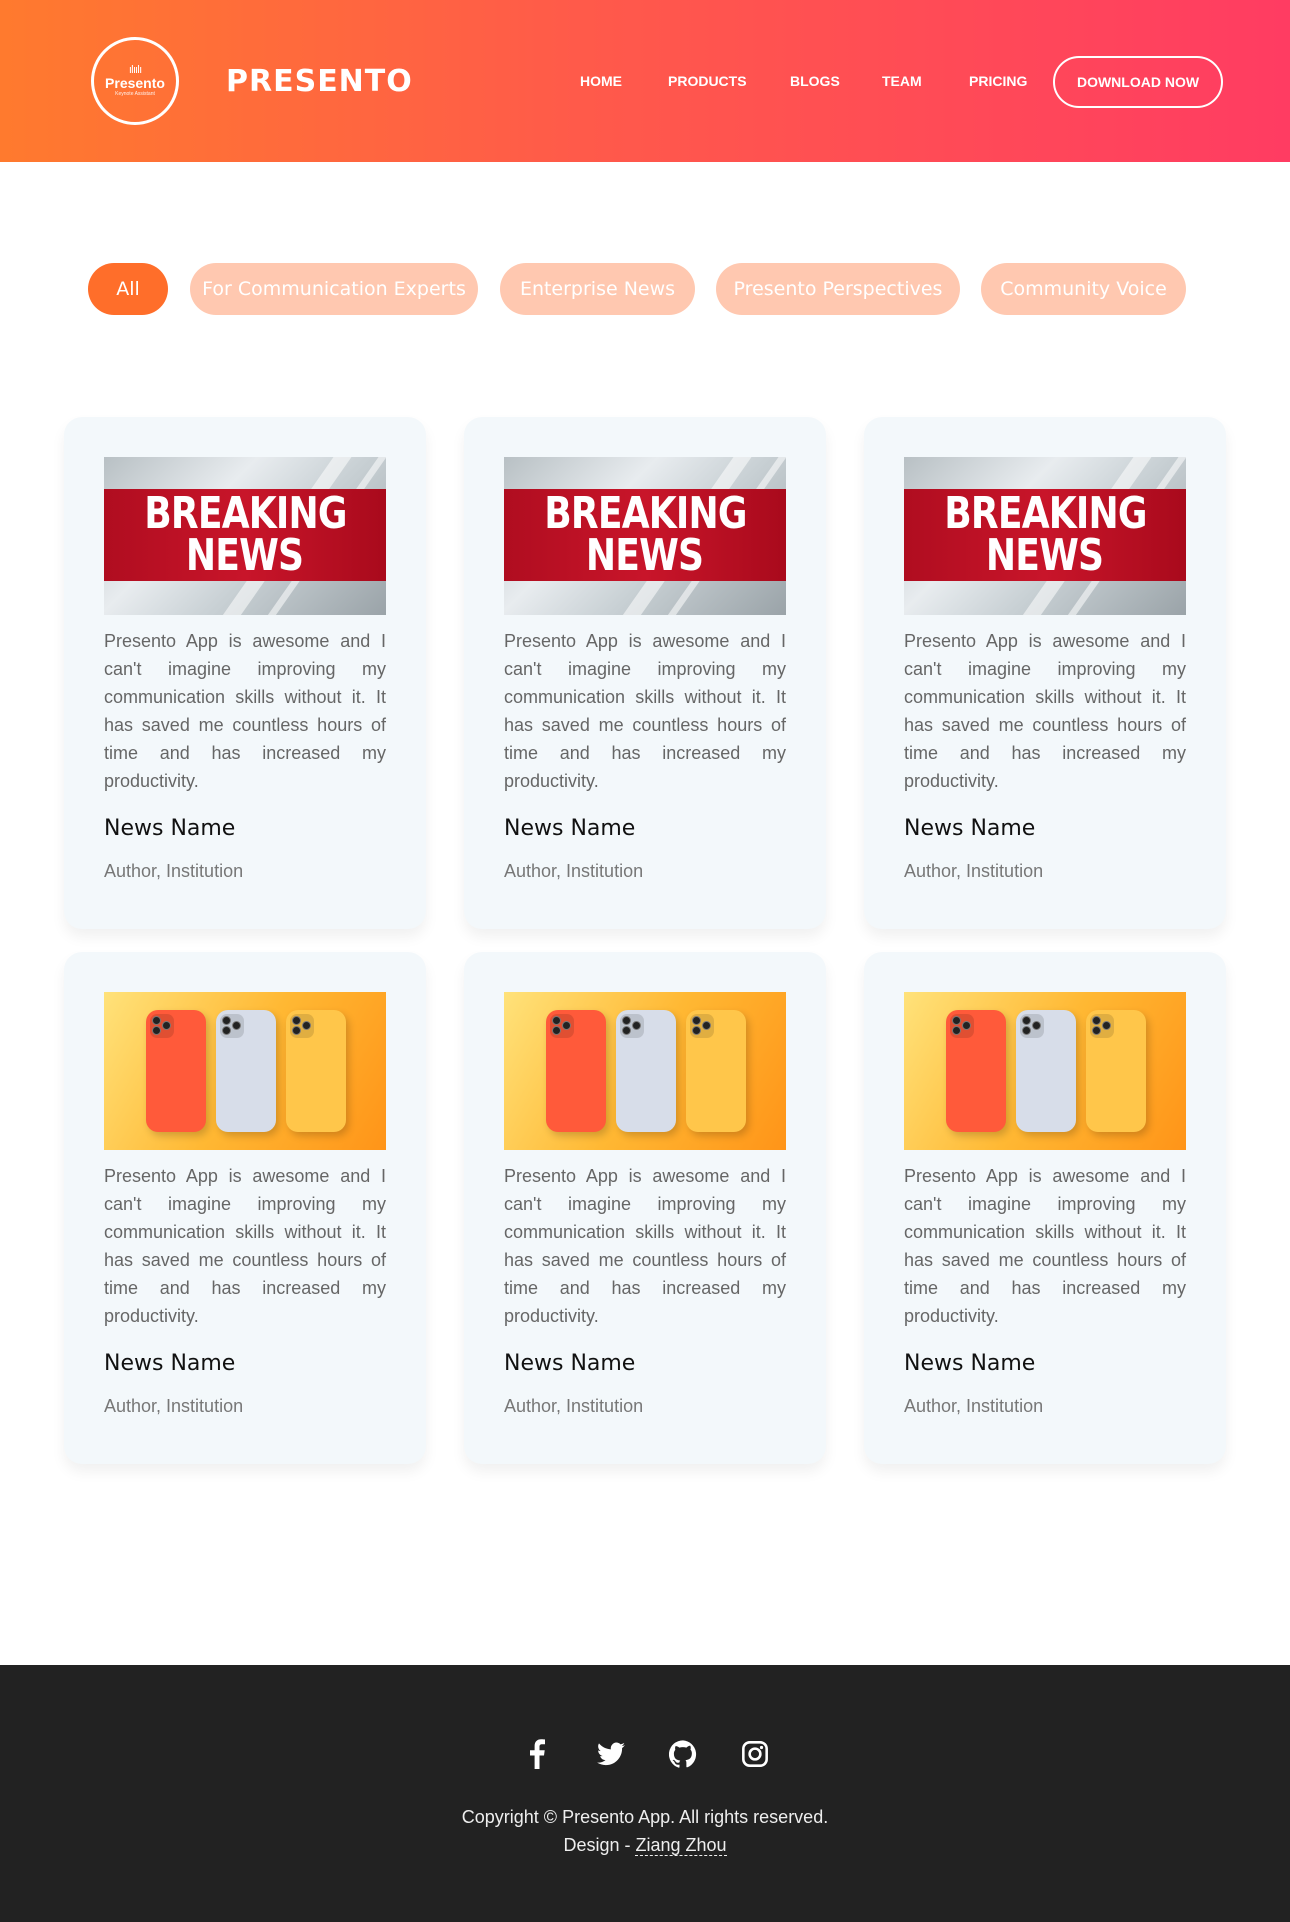 This screenshot has height=1922, width=1290. Describe the element at coordinates (998, 81) in the screenshot. I see `nav-pricing: PRICING` at that location.